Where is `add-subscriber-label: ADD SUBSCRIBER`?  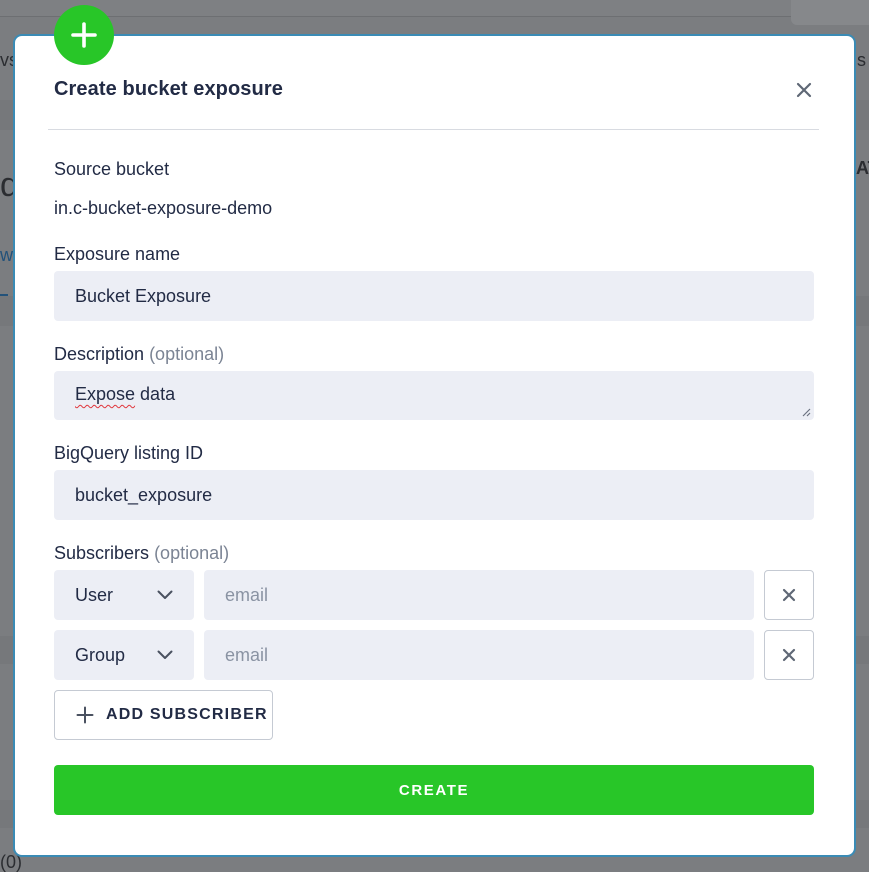 add-subscriber-label: ADD SUBSCRIBER is located at coordinates (187, 714).